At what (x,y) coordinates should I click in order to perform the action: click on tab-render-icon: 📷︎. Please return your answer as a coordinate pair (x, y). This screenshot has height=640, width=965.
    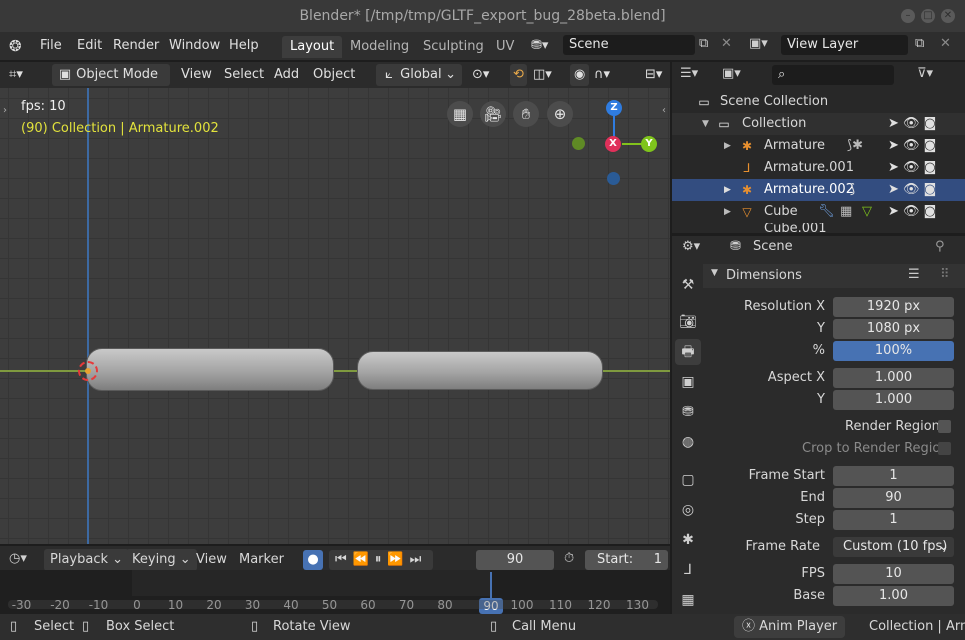
    Looking at the image, I should click on (688, 322).